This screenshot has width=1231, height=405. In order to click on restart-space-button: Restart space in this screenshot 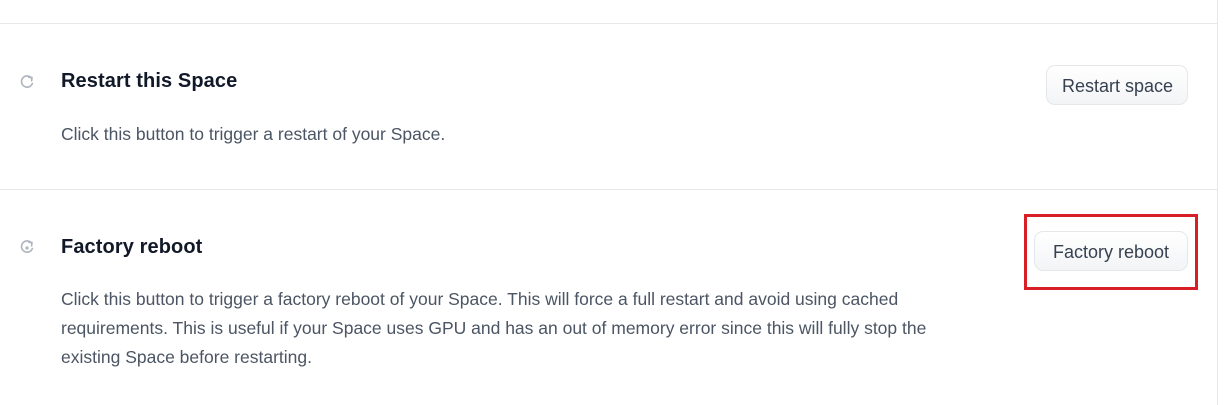, I will do `click(1117, 85)`.